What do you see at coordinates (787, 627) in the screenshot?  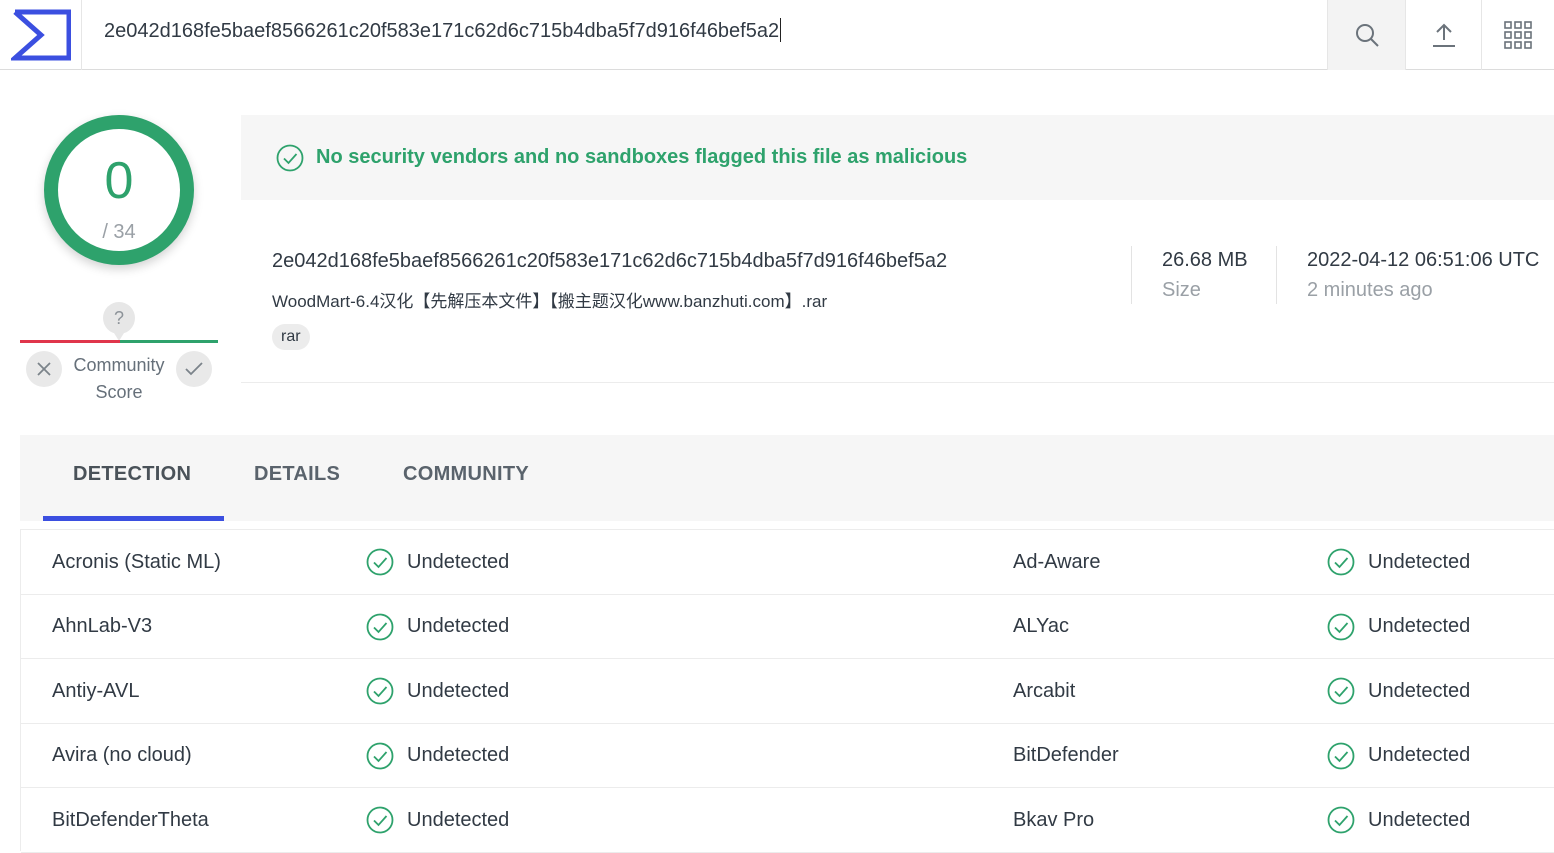 I see `table-row: AhnLab-V3 Undetected ALYac Undetected` at bounding box center [787, 627].